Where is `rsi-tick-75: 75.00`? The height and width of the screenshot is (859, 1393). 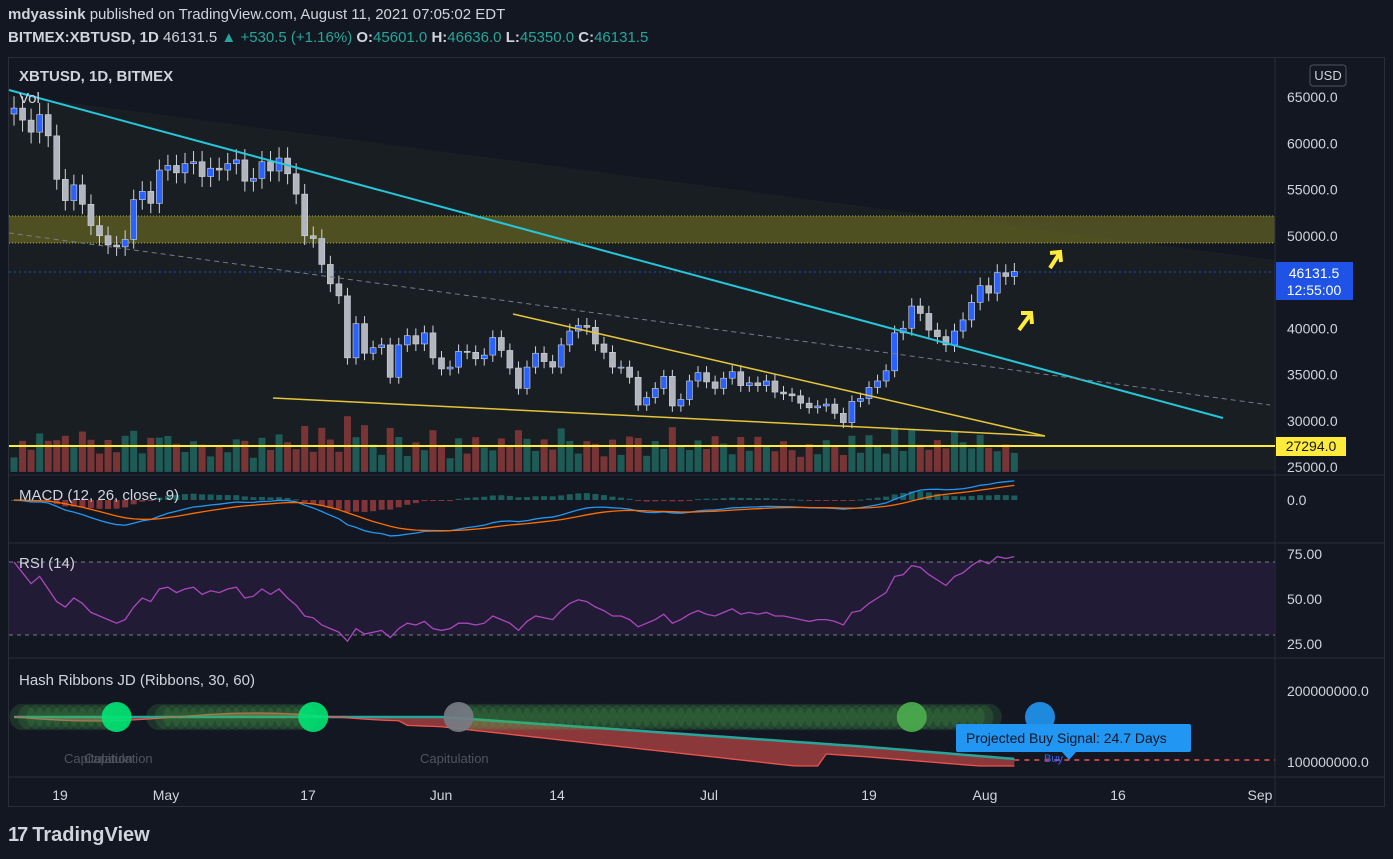
rsi-tick-75: 75.00 is located at coordinates (1304, 554).